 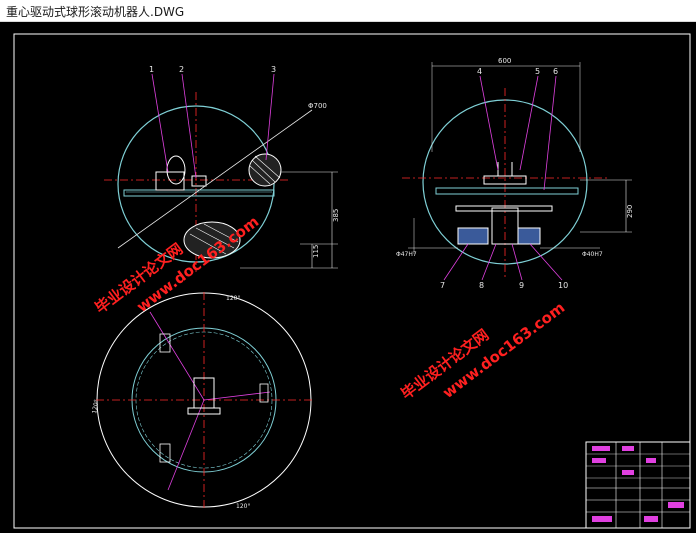 What do you see at coordinates (537, 71) in the screenshot?
I see `part-label-5: 5` at bounding box center [537, 71].